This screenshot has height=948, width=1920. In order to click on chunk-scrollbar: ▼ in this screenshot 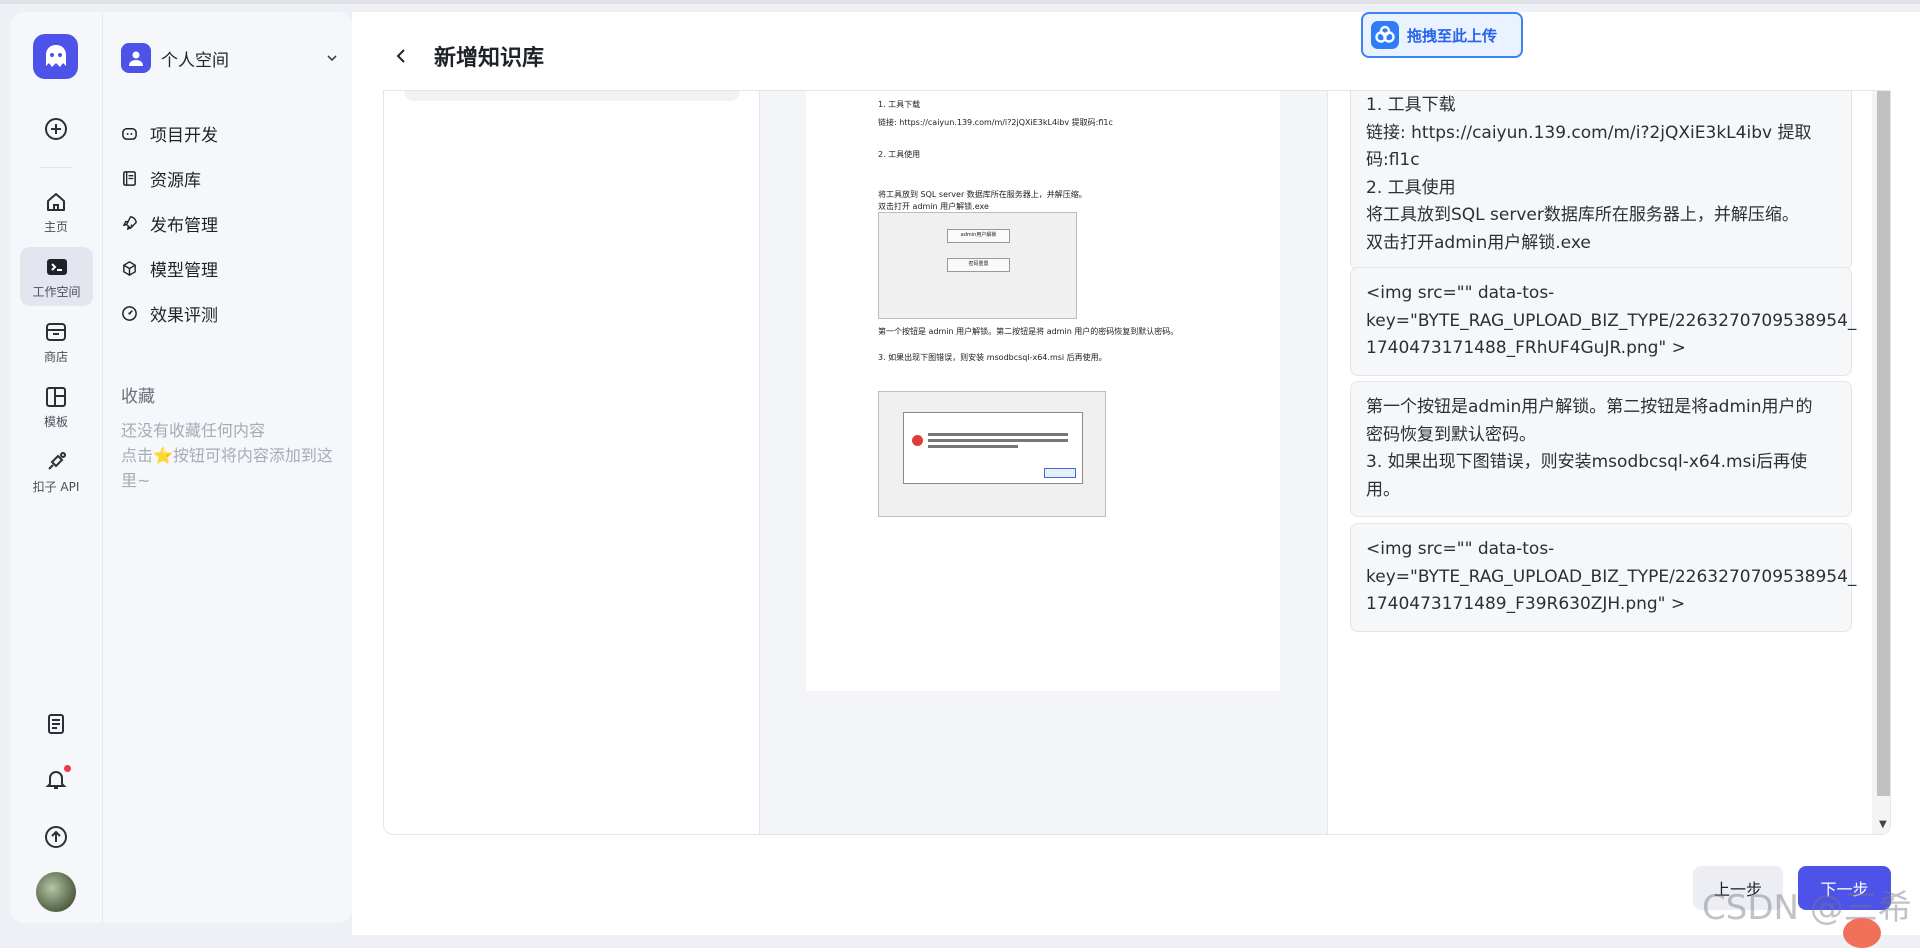, I will do `click(1881, 462)`.